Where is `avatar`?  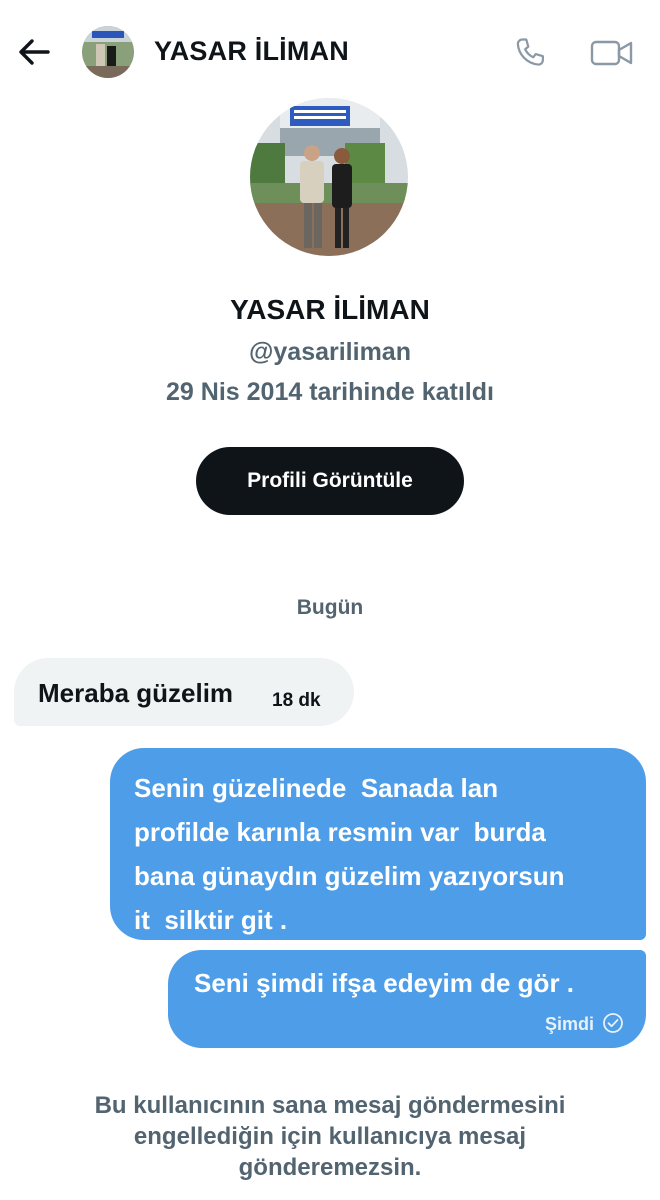
avatar is located at coordinates (108, 52).